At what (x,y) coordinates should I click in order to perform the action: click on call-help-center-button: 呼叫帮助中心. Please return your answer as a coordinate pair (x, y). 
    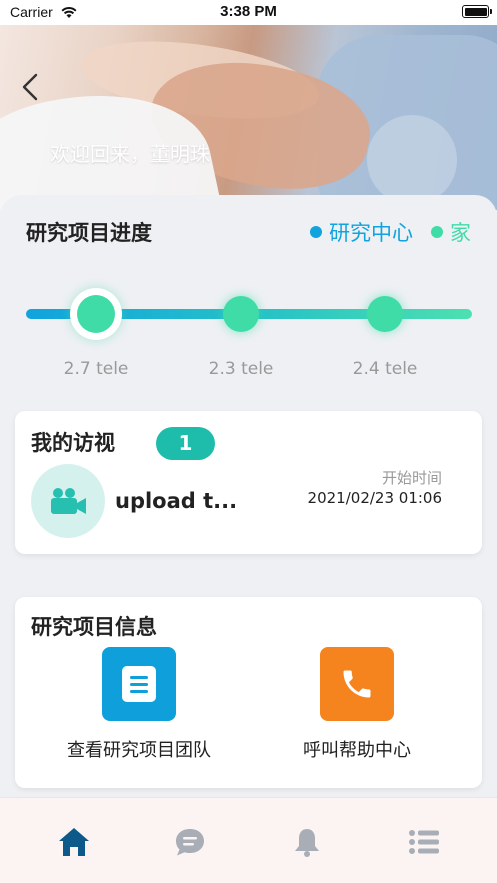
    Looking at the image, I should click on (357, 704).